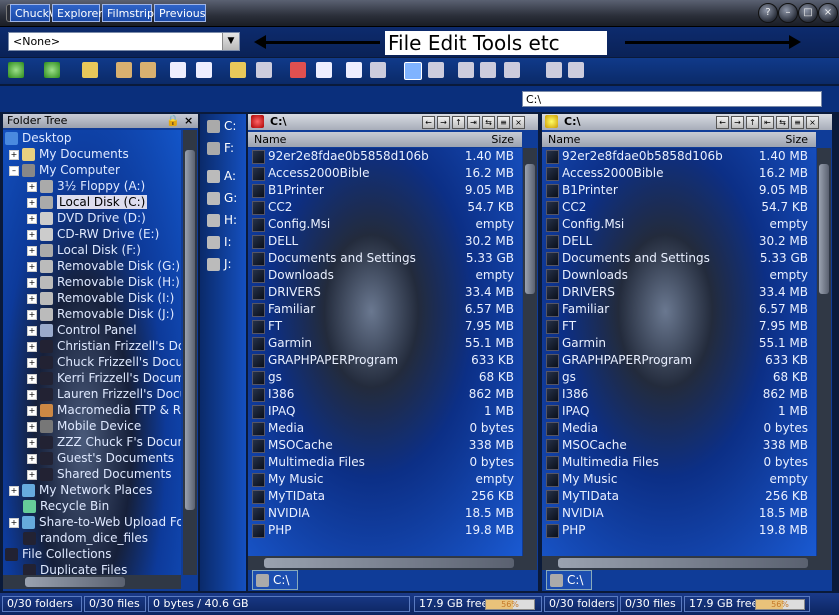  I want to click on tab-explorer: Explorer, so click(77, 13).